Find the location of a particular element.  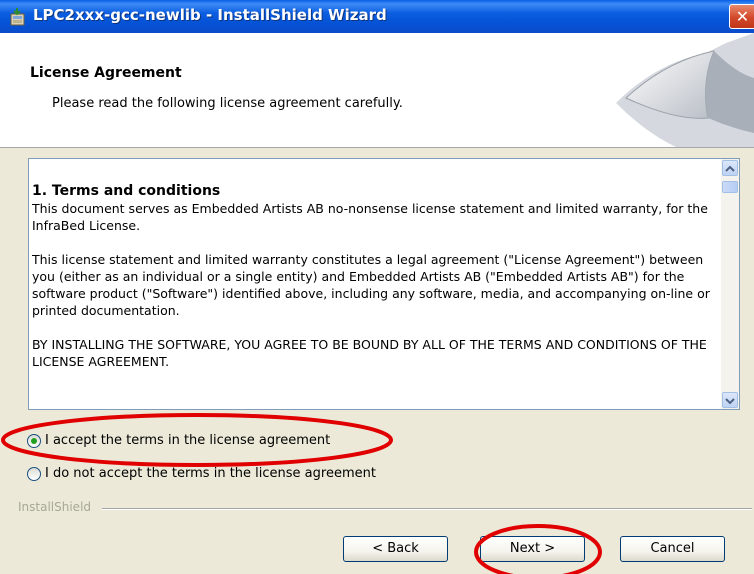

scroll-up-button is located at coordinates (730, 168).